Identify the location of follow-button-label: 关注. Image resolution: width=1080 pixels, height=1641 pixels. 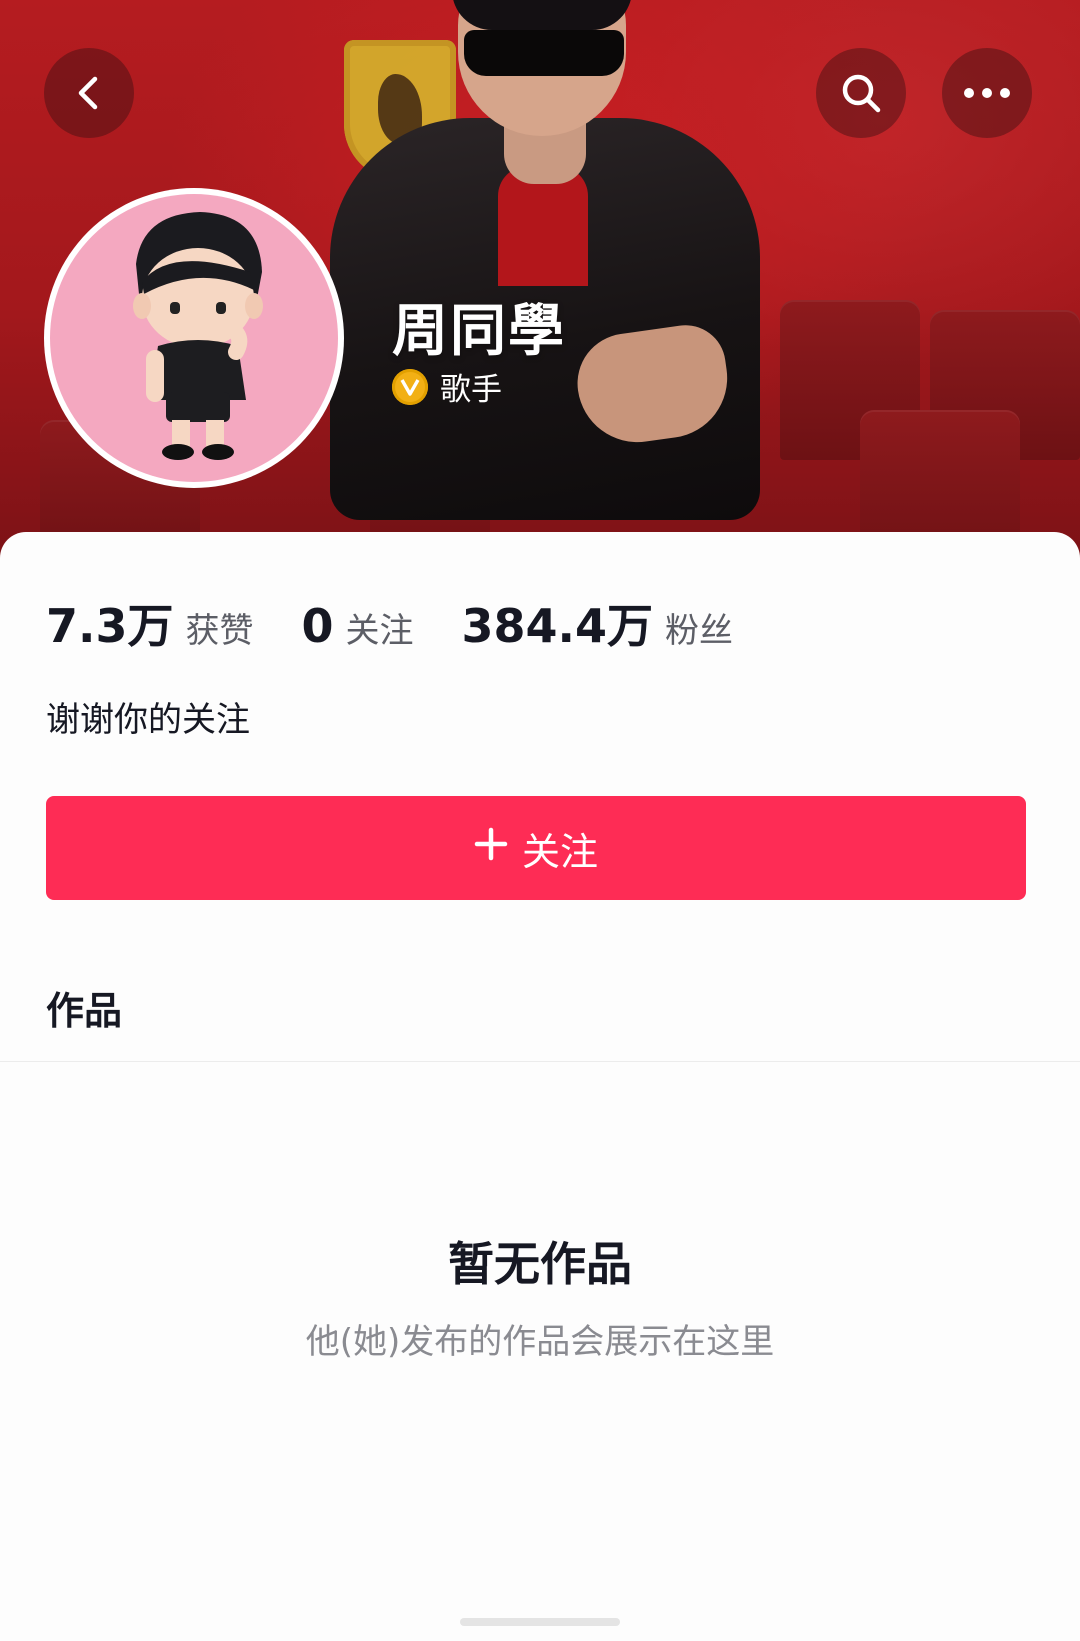
(559, 851).